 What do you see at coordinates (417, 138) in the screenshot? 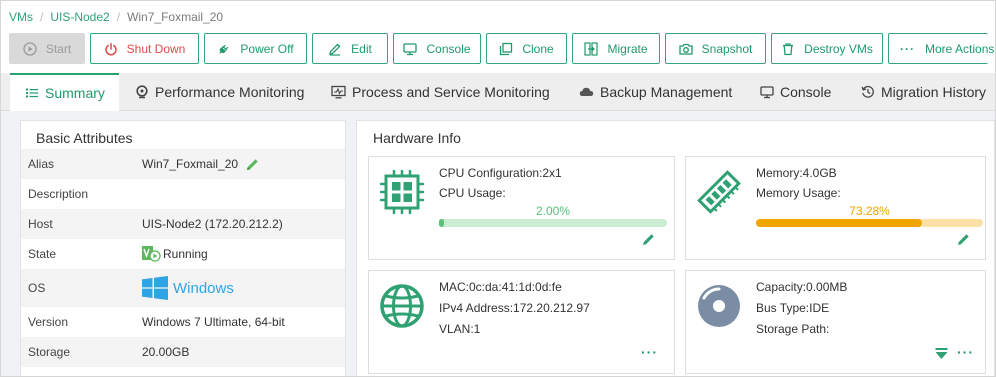
I see `hardware-info-title: Hardware Info` at bounding box center [417, 138].